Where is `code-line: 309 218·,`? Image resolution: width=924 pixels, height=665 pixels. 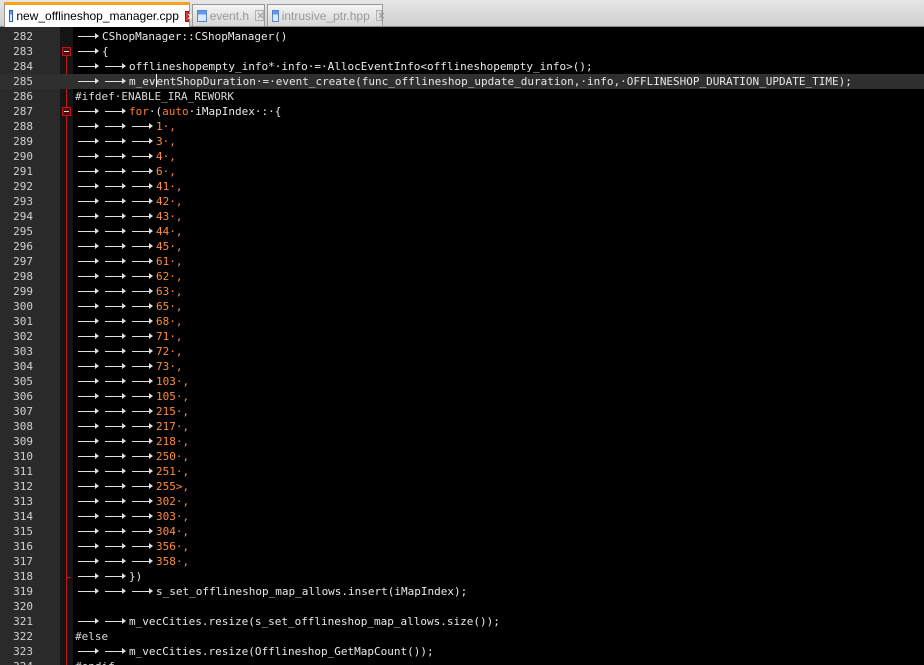
code-line: 309 218·, is located at coordinates (462, 441).